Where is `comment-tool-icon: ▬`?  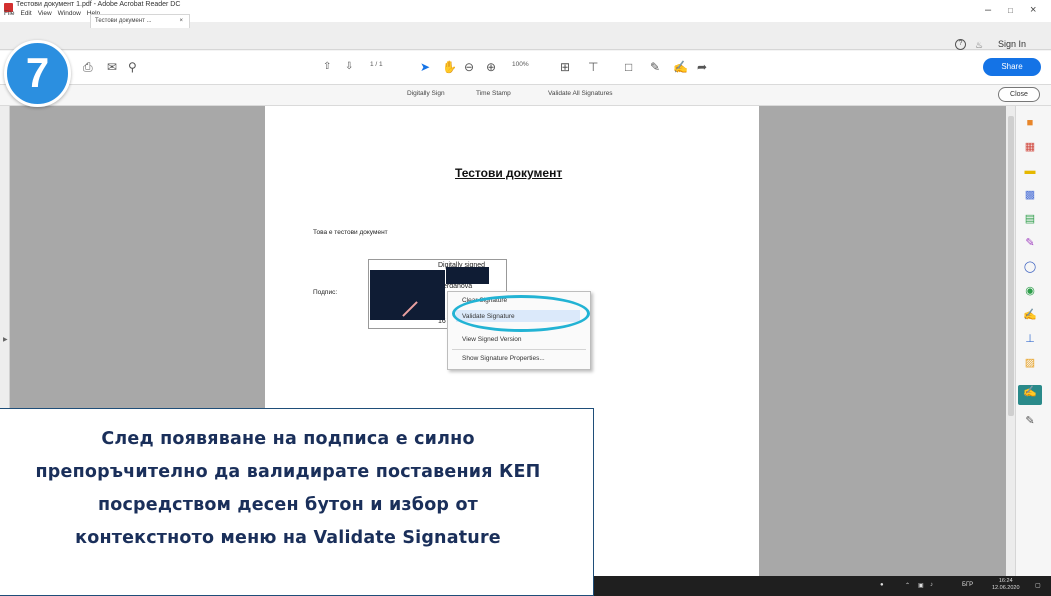 comment-tool-icon: ▬ is located at coordinates (1030, 171).